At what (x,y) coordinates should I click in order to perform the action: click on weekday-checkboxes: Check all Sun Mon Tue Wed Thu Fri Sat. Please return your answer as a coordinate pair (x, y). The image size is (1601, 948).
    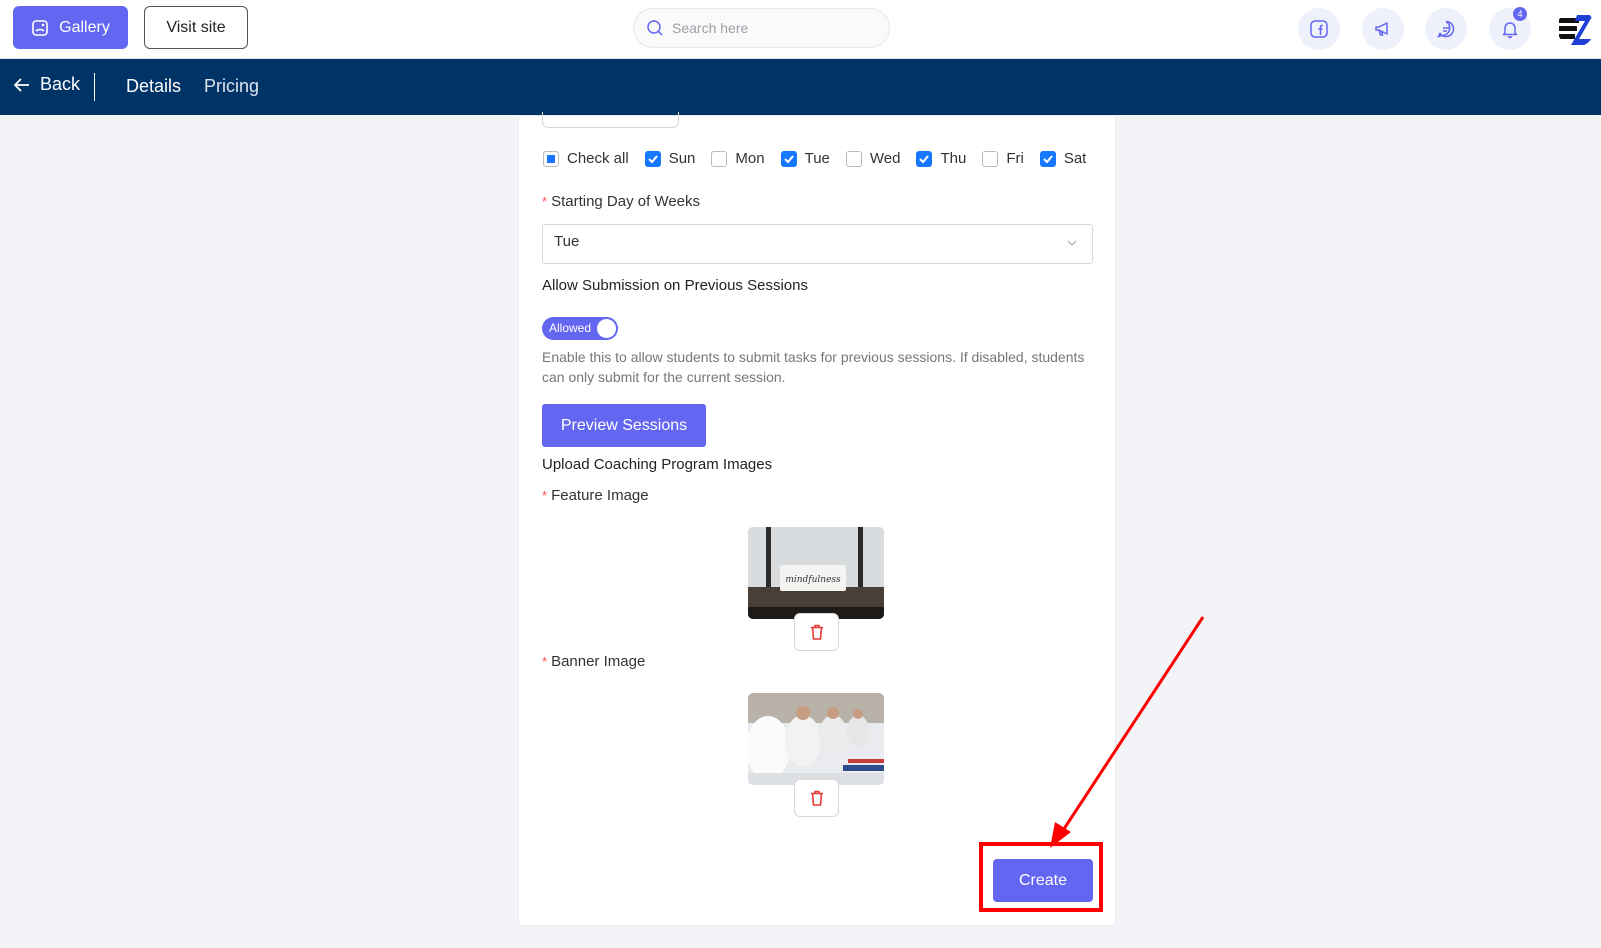
    Looking at the image, I should click on (822, 158).